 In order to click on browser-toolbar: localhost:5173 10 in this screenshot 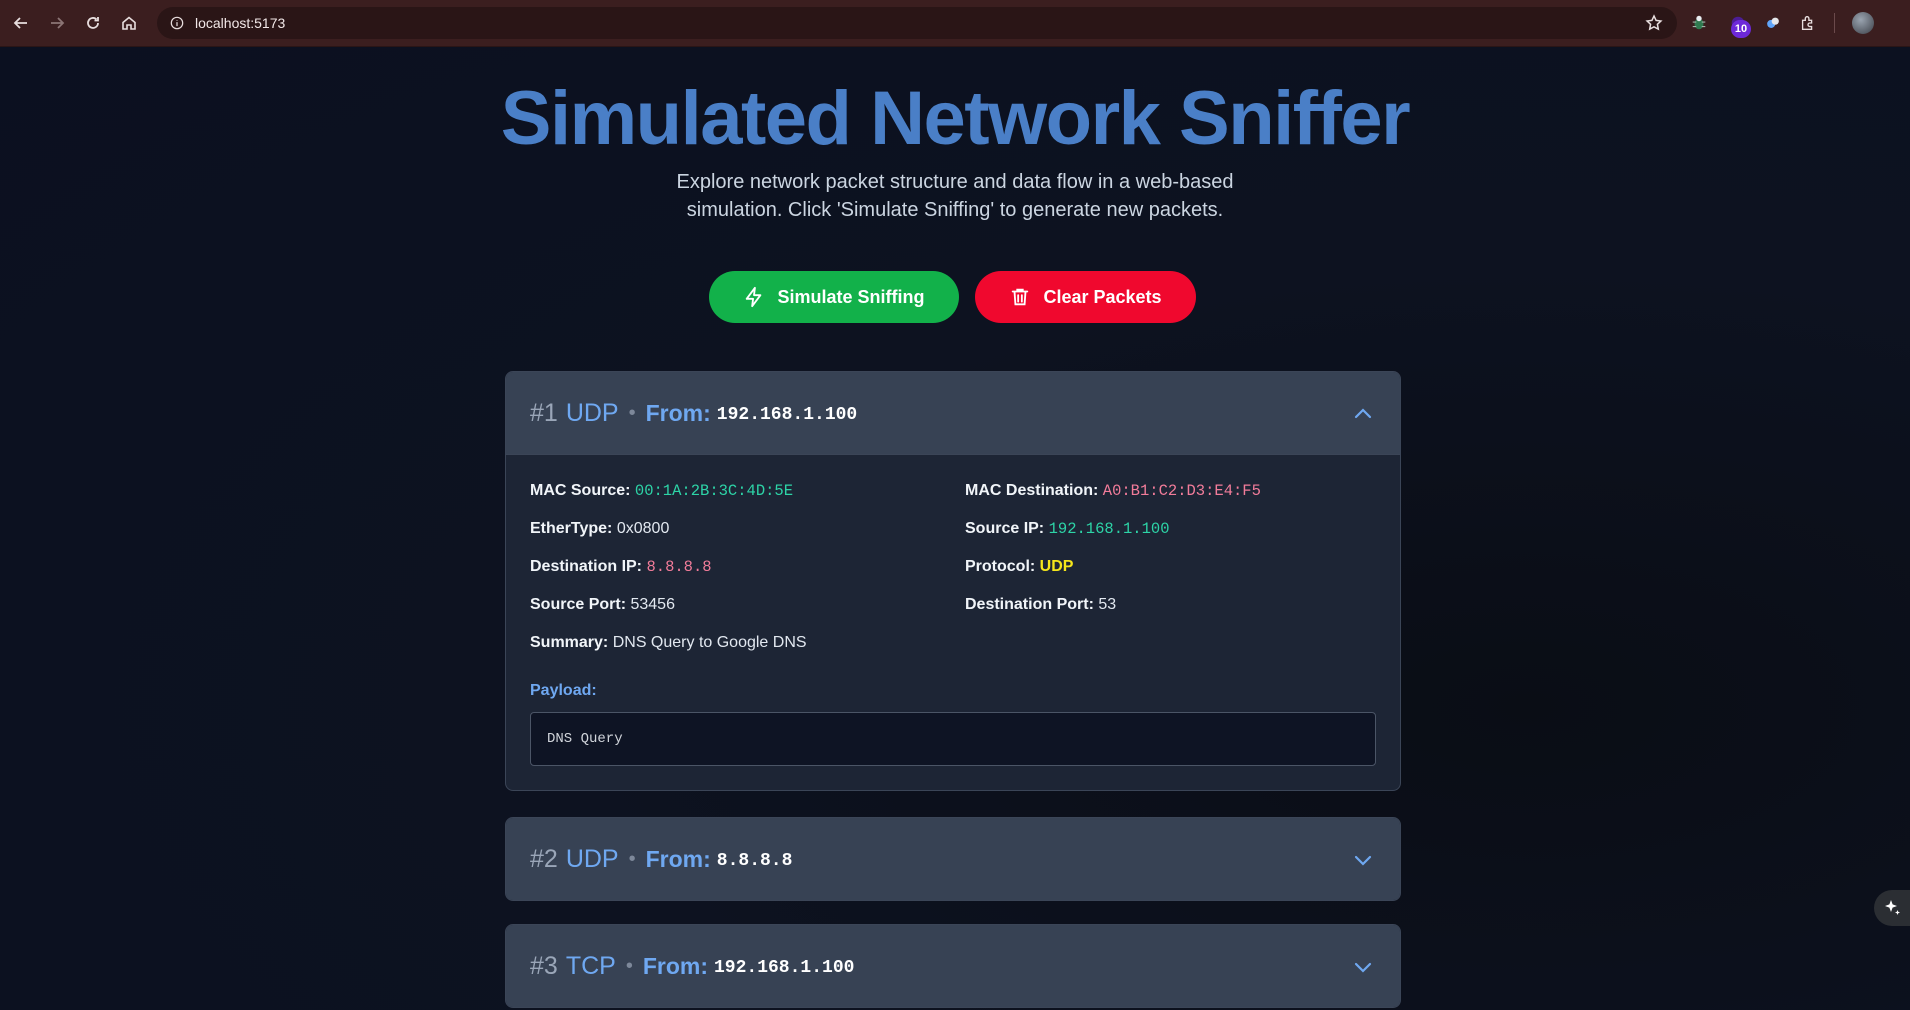, I will do `click(955, 23)`.